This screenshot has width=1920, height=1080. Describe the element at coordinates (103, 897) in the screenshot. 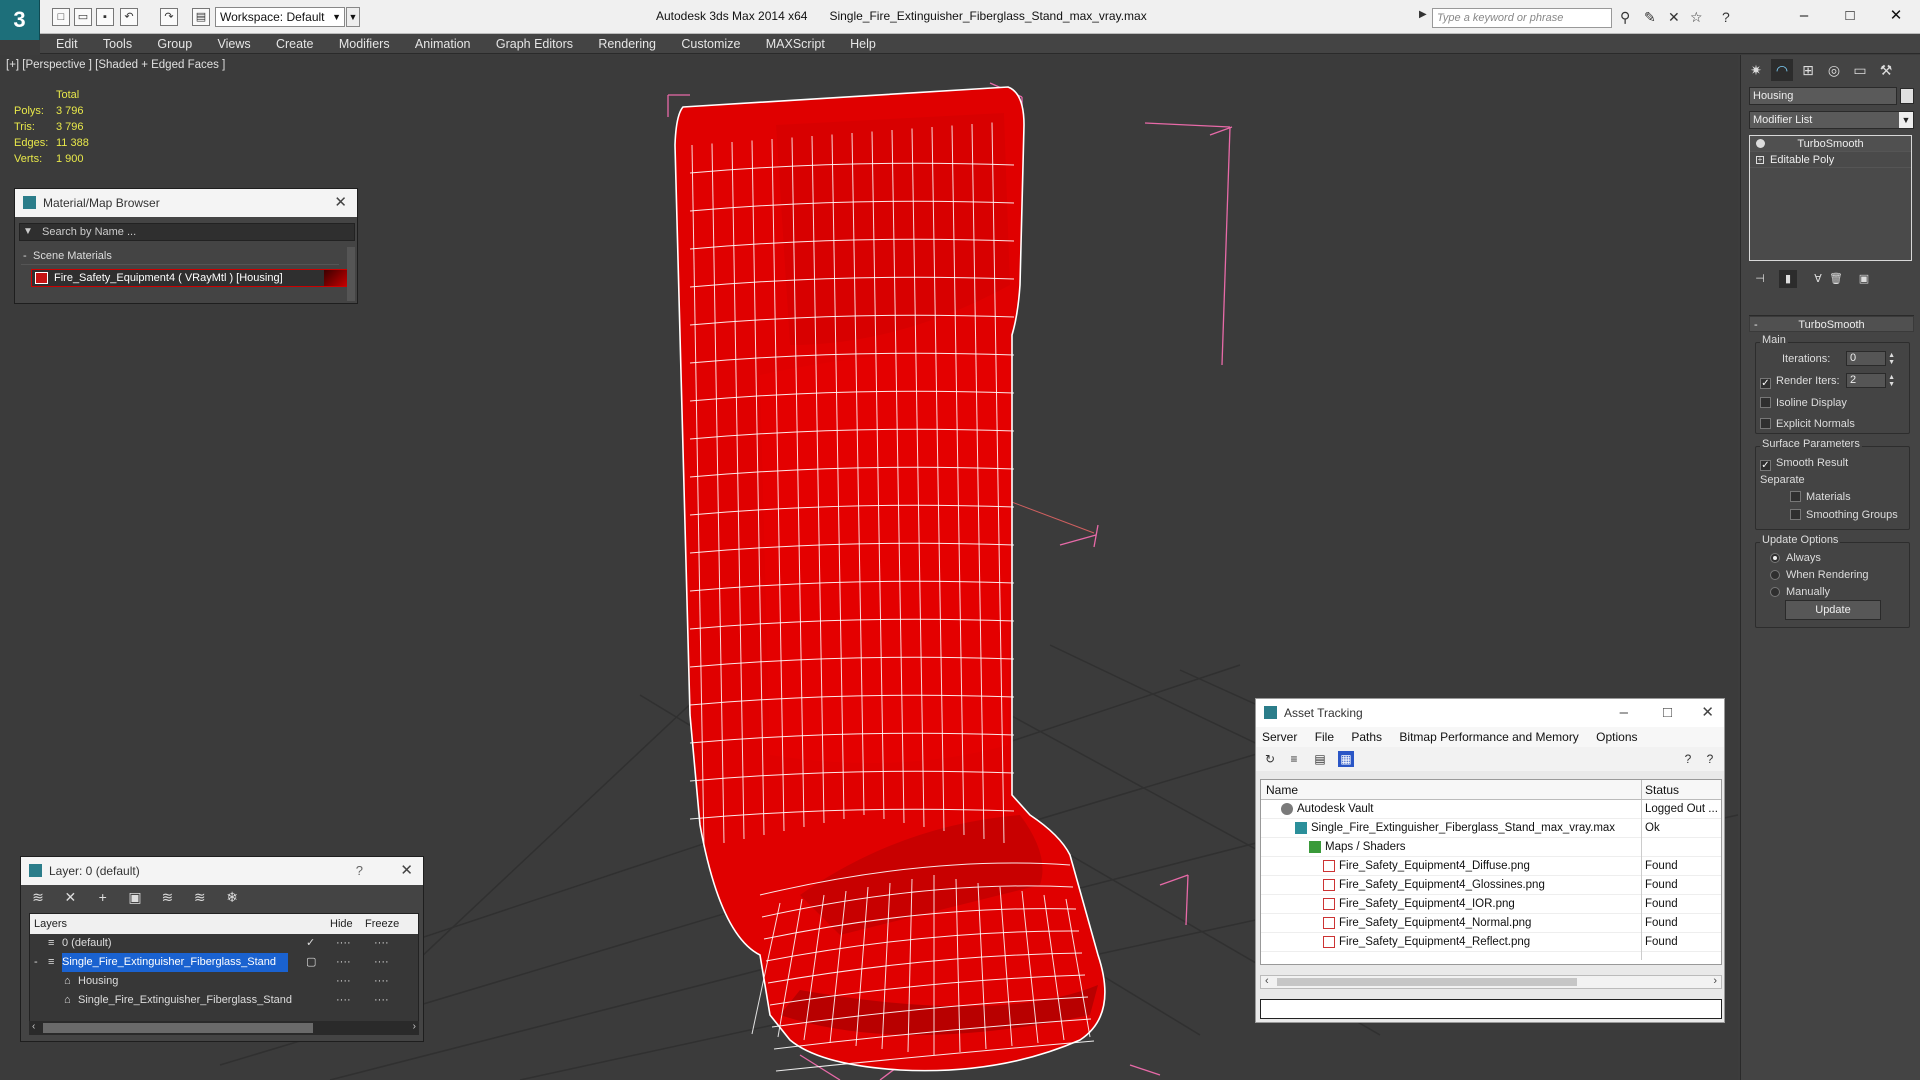

I see `add-to-layer-icon: +` at that location.